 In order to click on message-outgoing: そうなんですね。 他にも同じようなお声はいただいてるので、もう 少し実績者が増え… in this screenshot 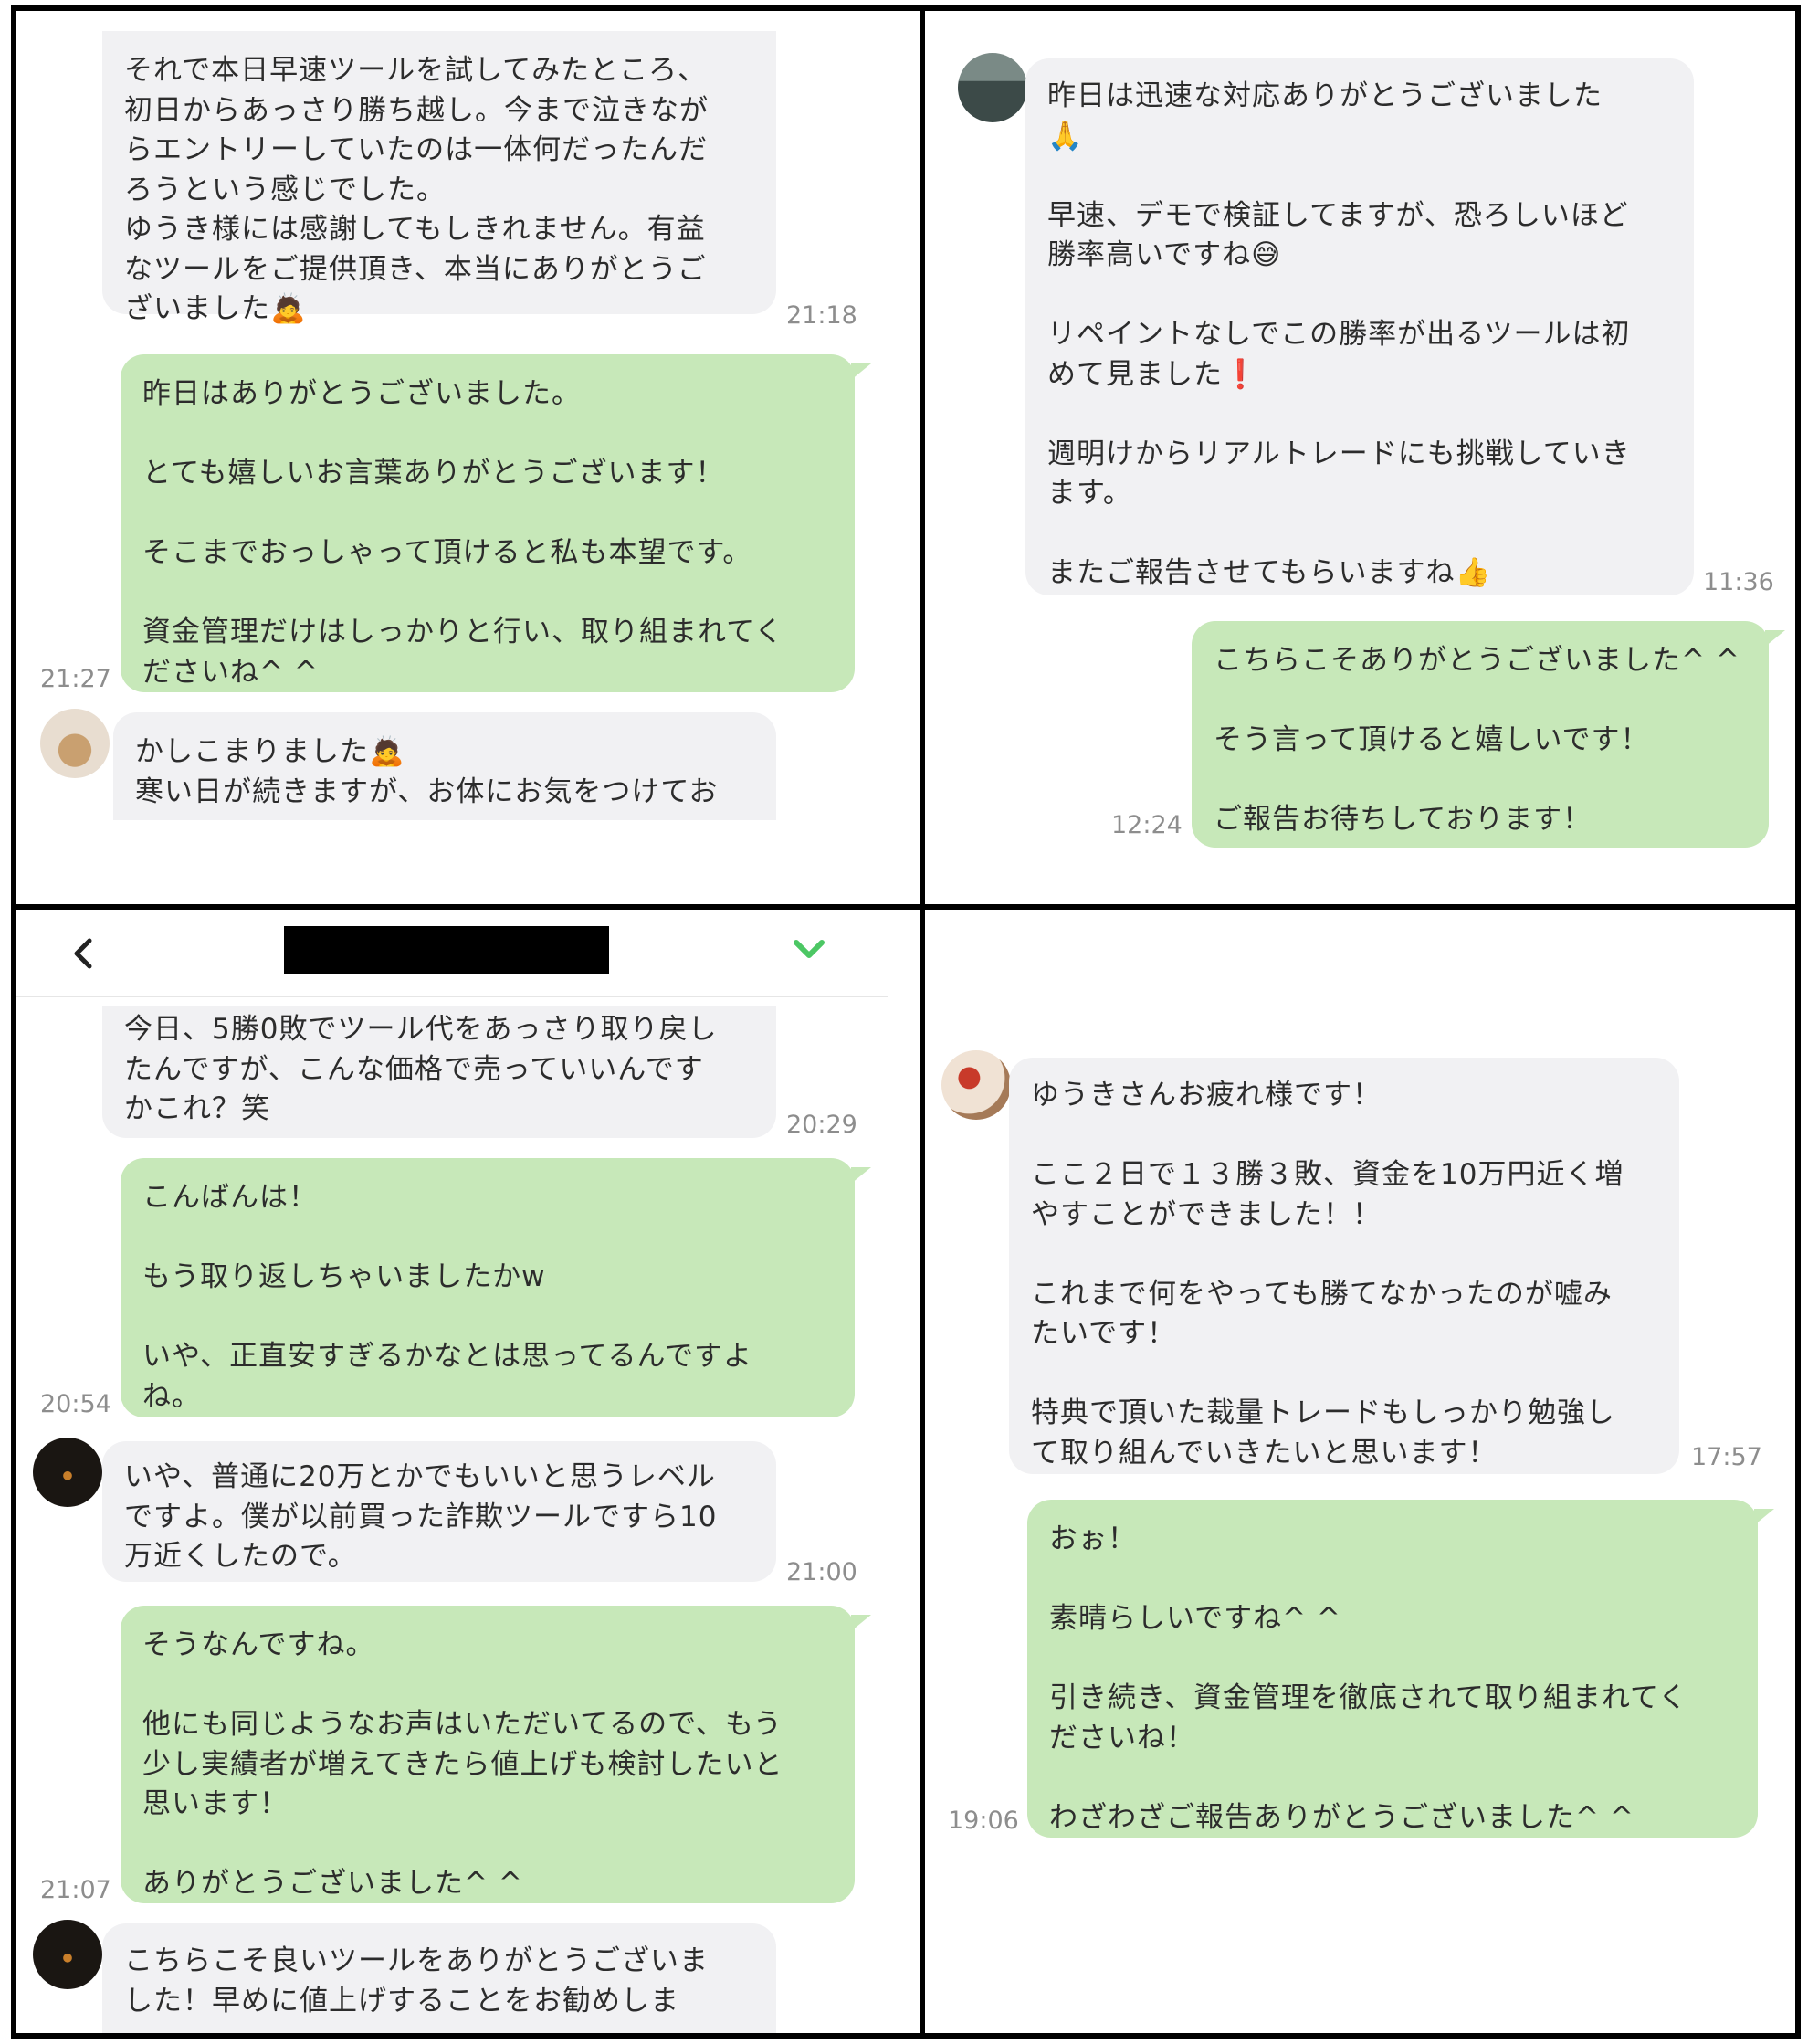, I will do `click(496, 1754)`.